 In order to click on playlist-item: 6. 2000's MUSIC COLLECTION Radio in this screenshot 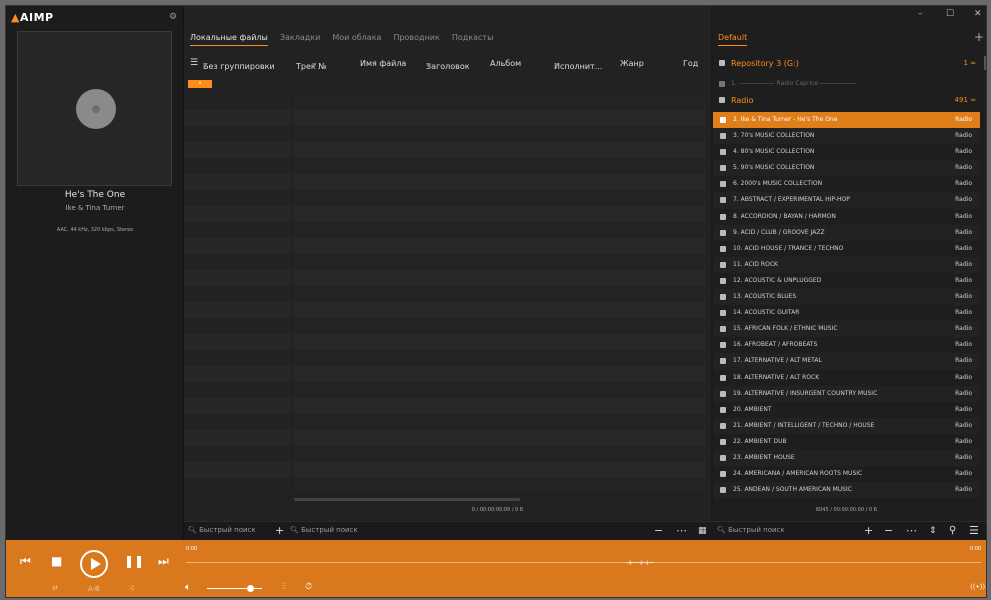, I will do `click(846, 184)`.